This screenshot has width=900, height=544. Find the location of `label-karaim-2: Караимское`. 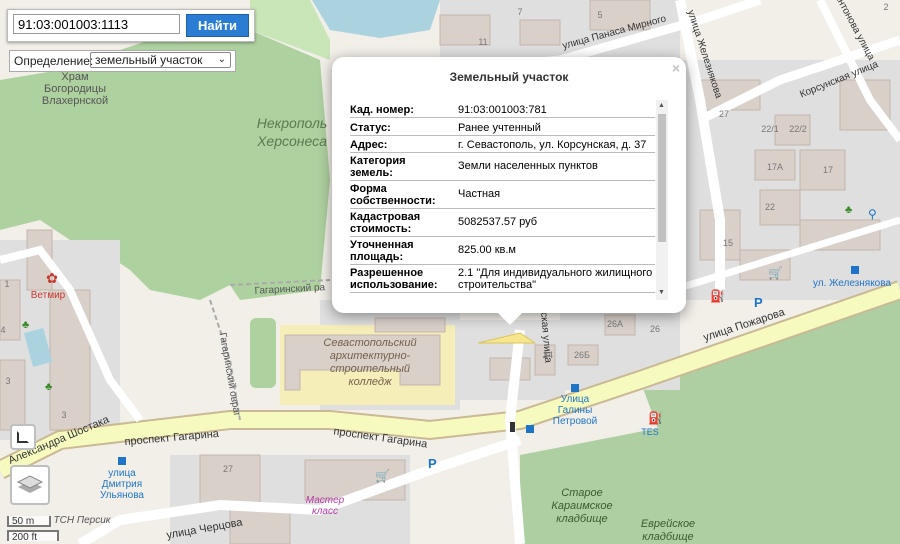

label-karaim-2: Караимское is located at coordinates (581, 506).